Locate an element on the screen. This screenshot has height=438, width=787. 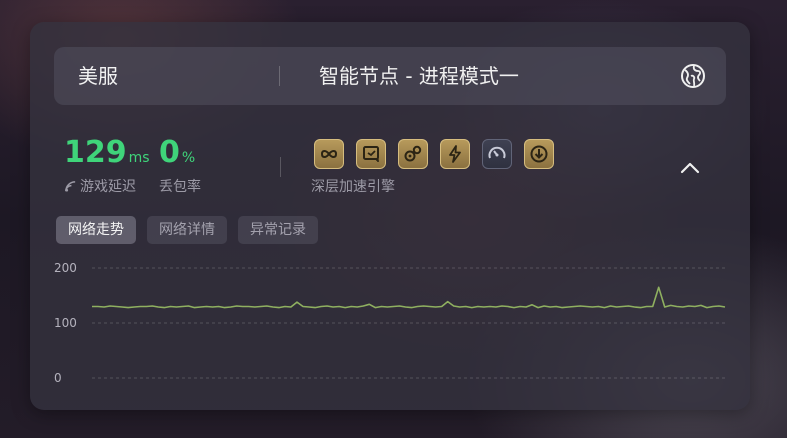
y-tick-label: 100 is located at coordinates (65, 323).